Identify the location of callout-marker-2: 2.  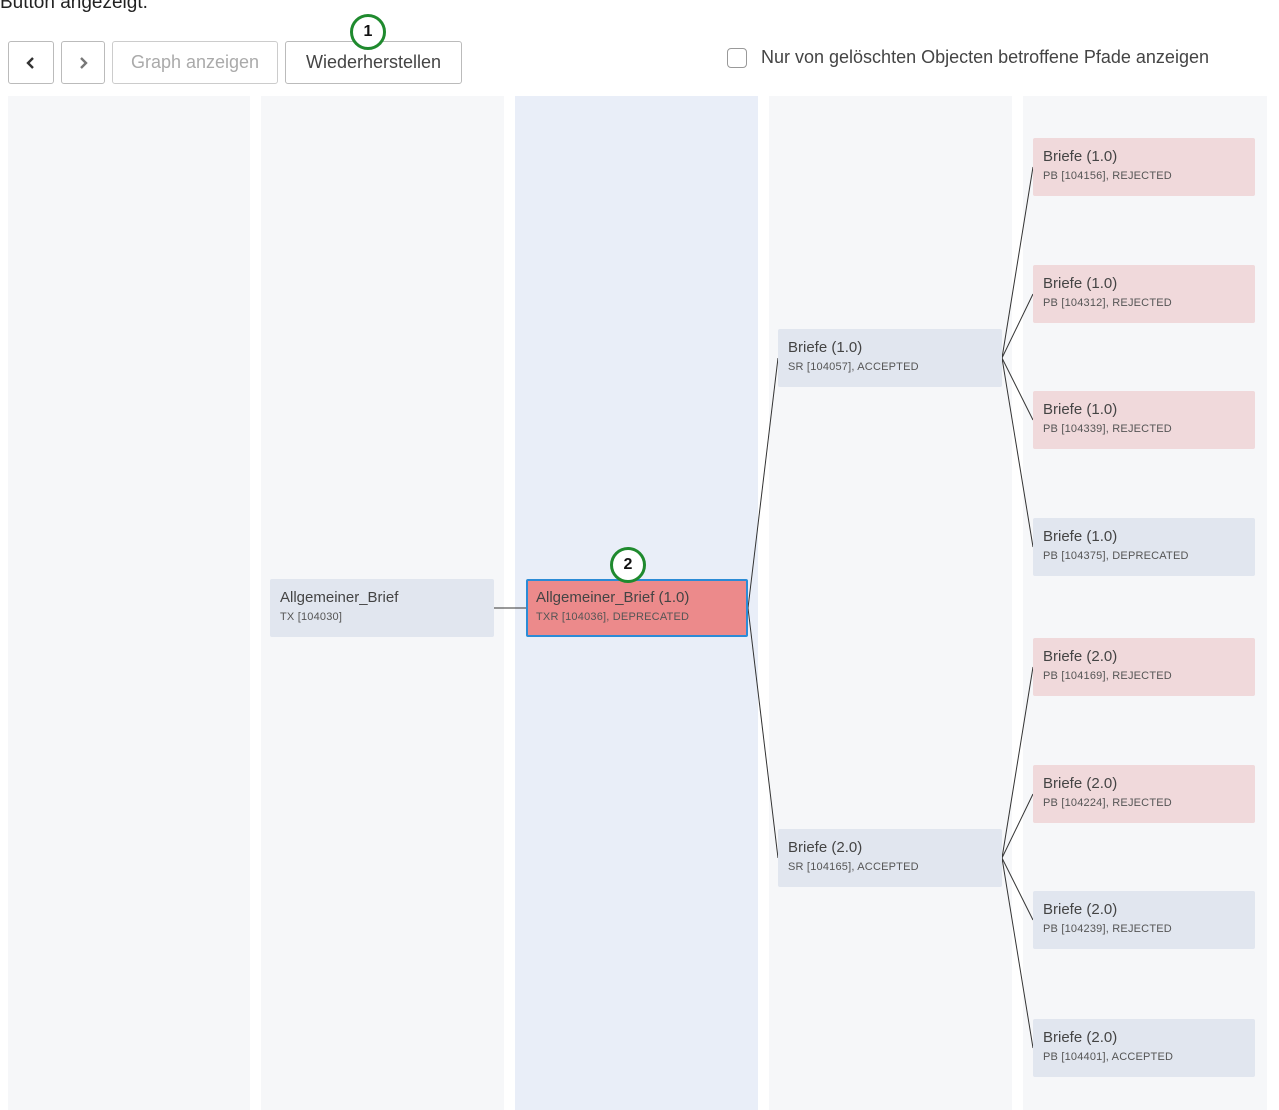
(628, 565).